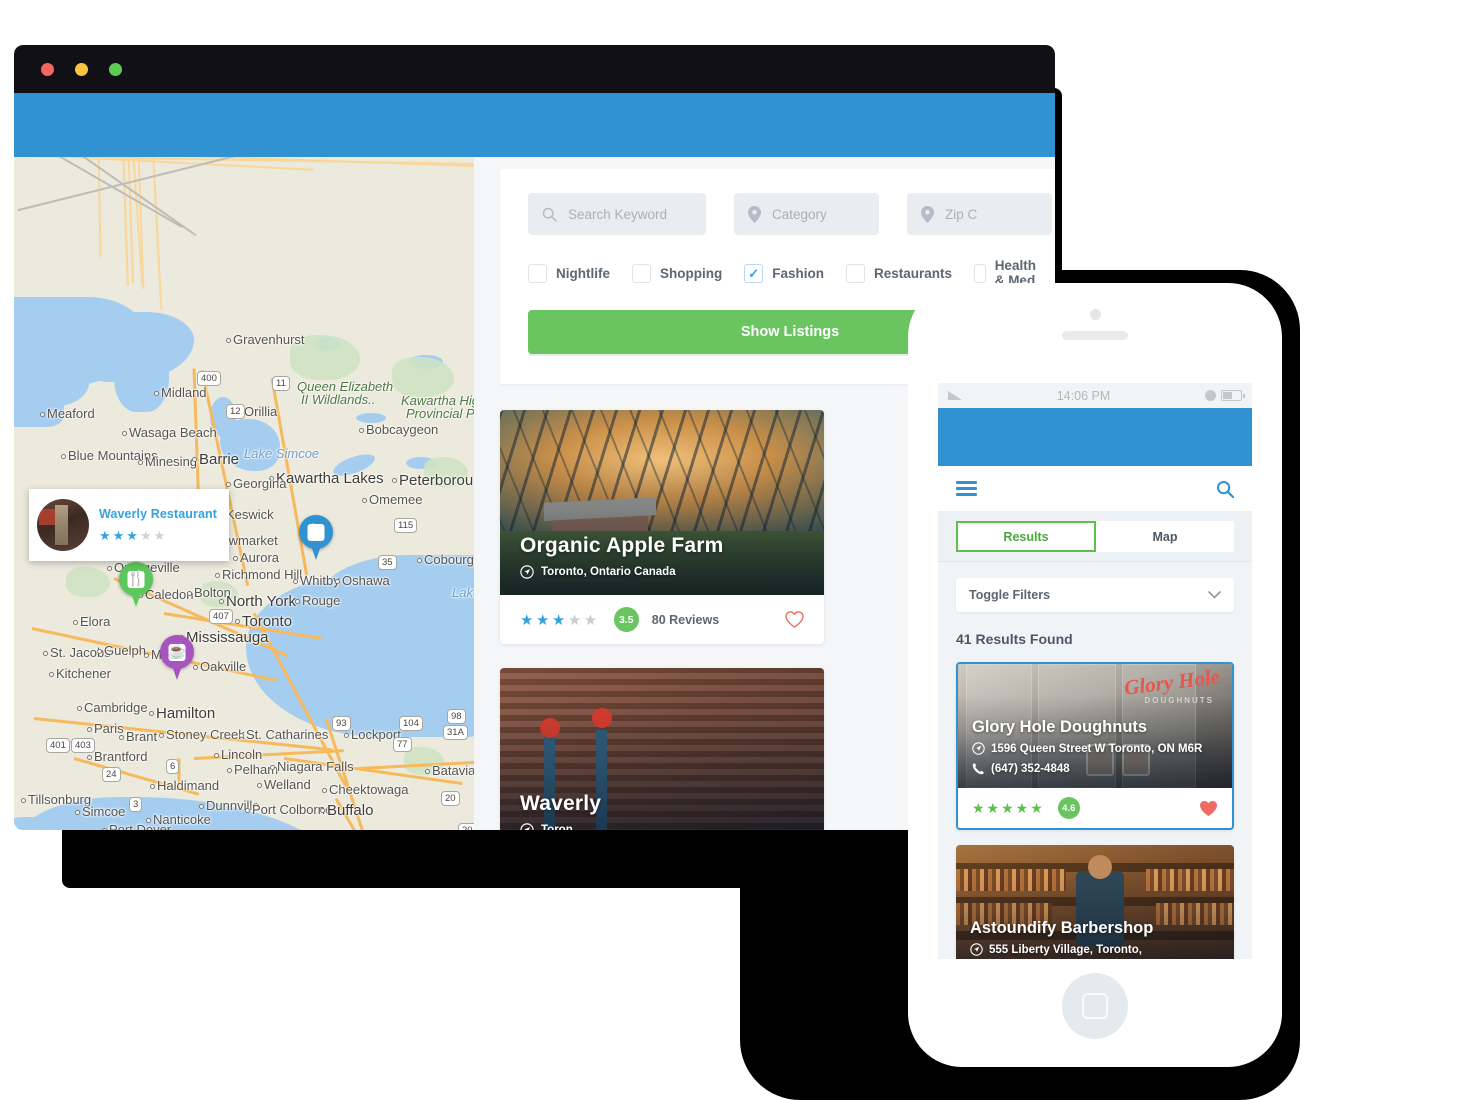 The width and height of the screenshot is (1467, 1100). I want to click on mobile-listing-title: Glory Hole Doughnuts, so click(1096, 727).